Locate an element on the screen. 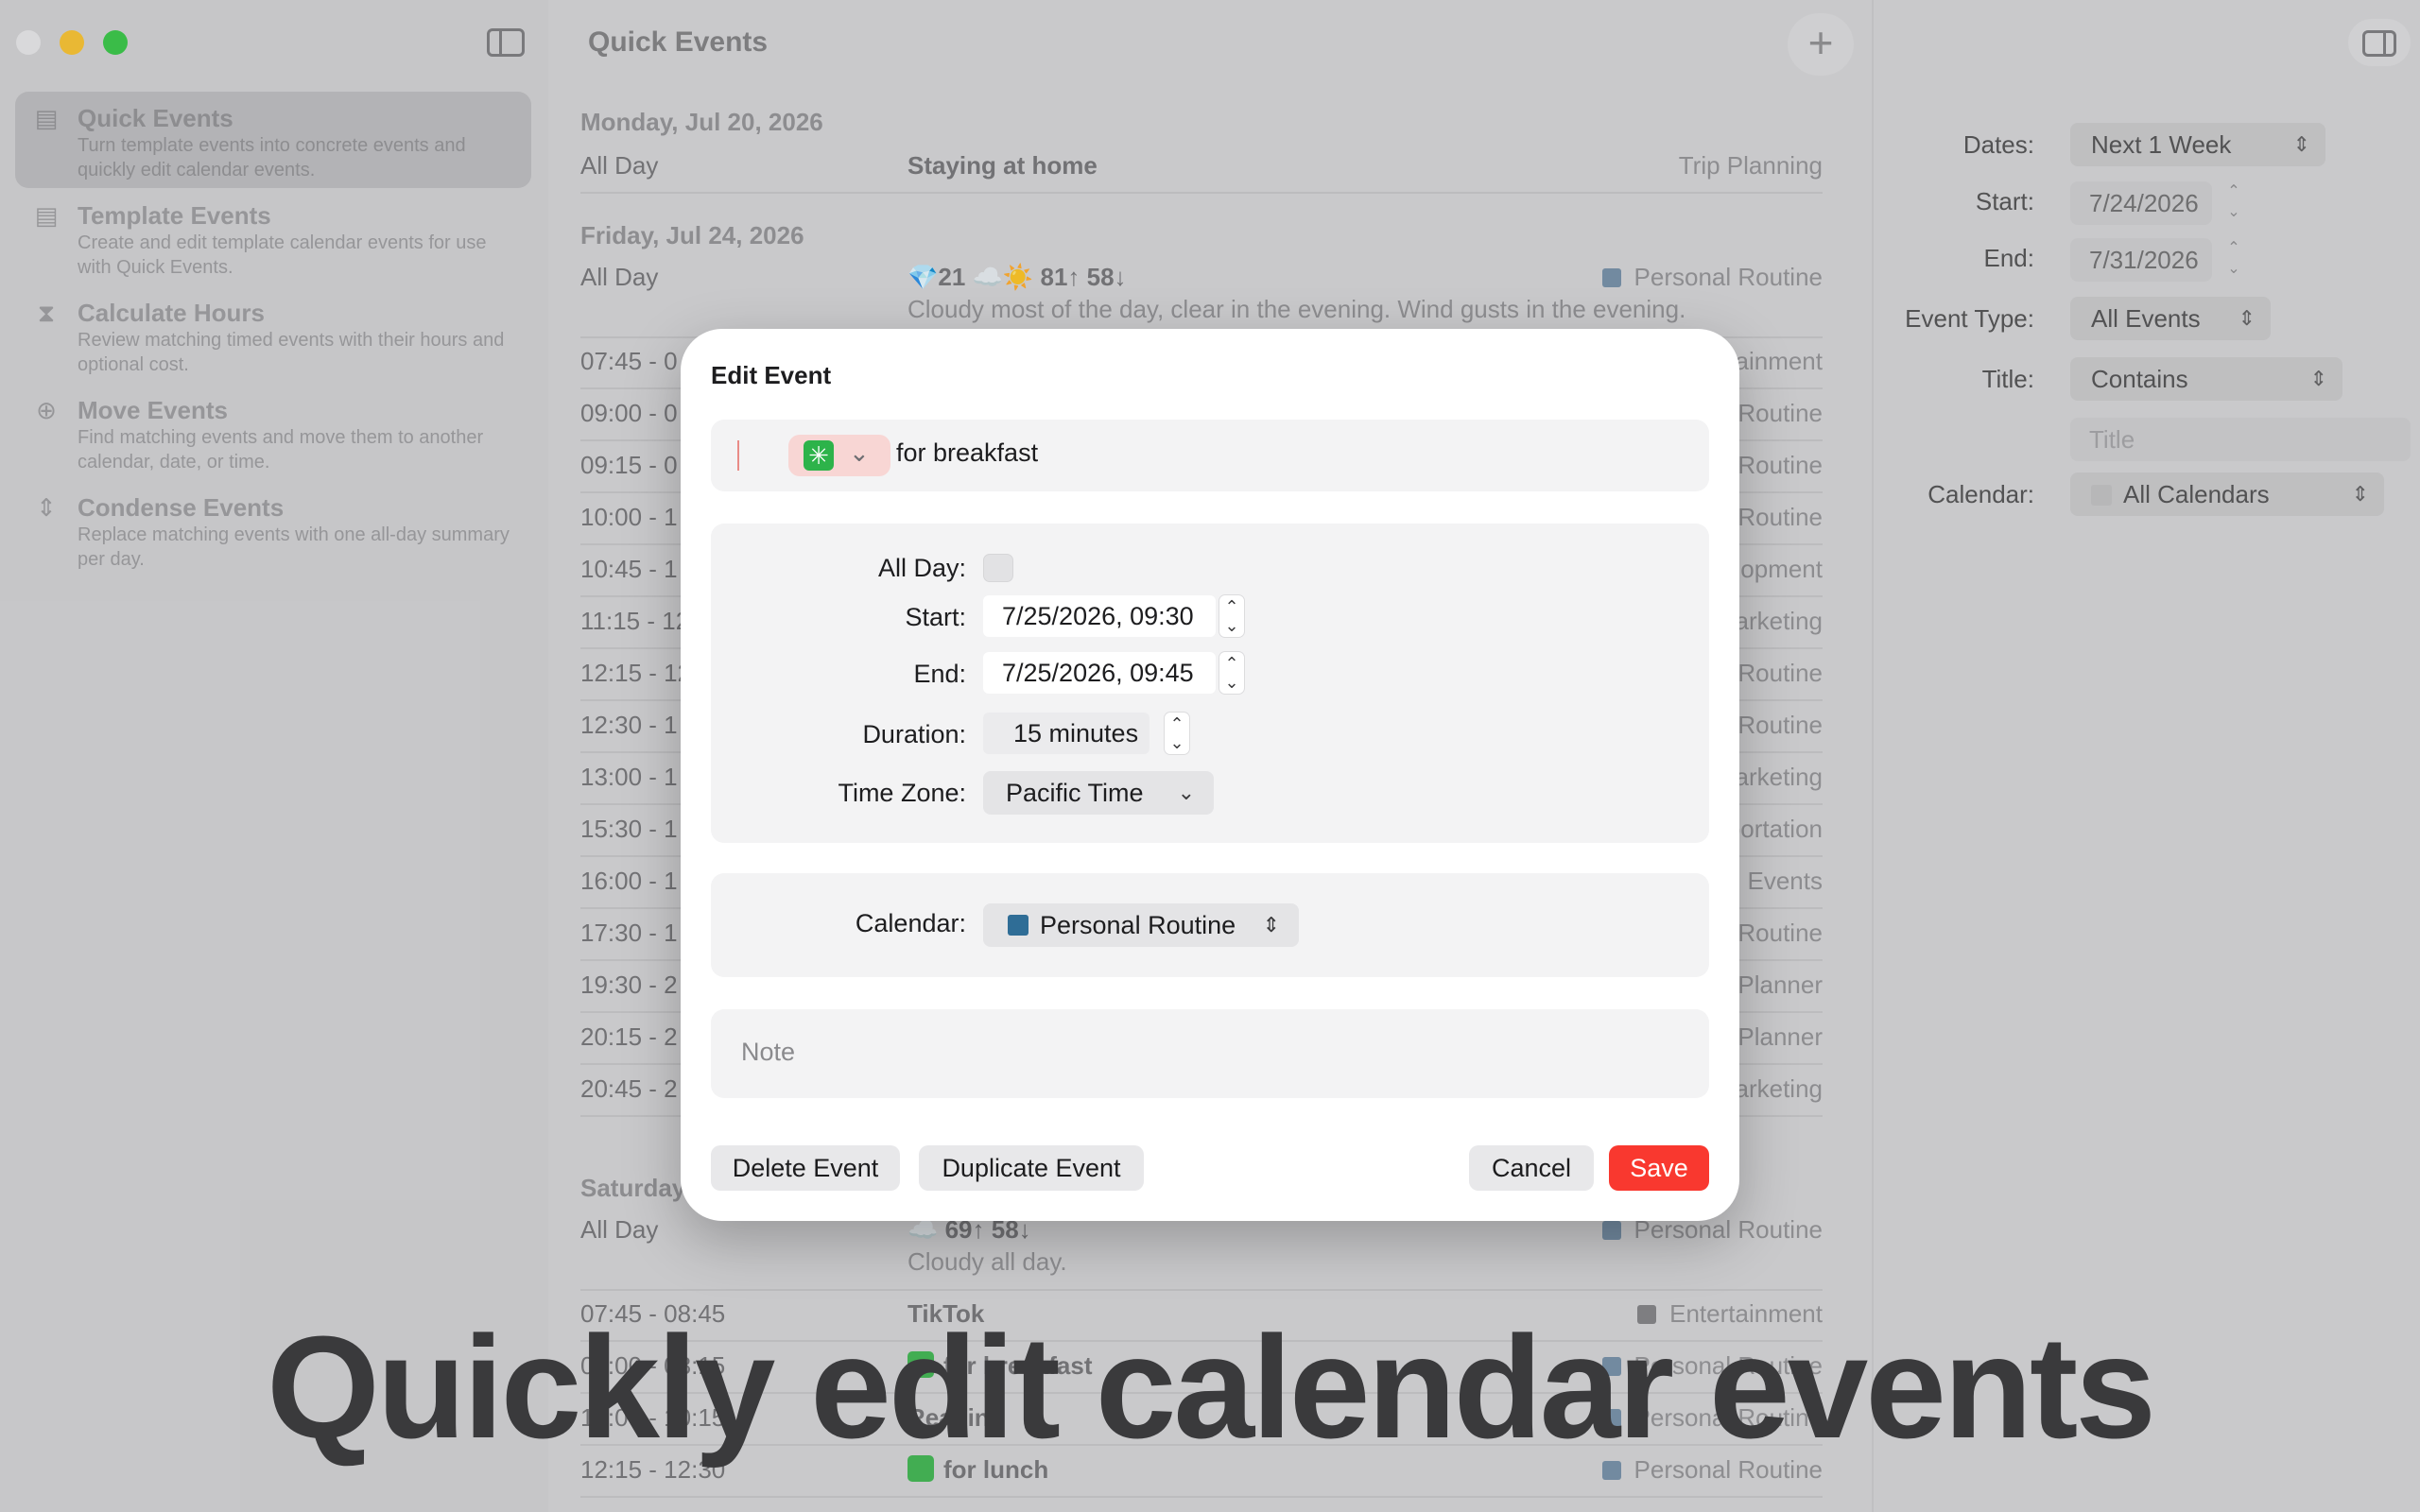 The width and height of the screenshot is (2420, 1512). all-day-label: All Day: is located at coordinates (921, 568).